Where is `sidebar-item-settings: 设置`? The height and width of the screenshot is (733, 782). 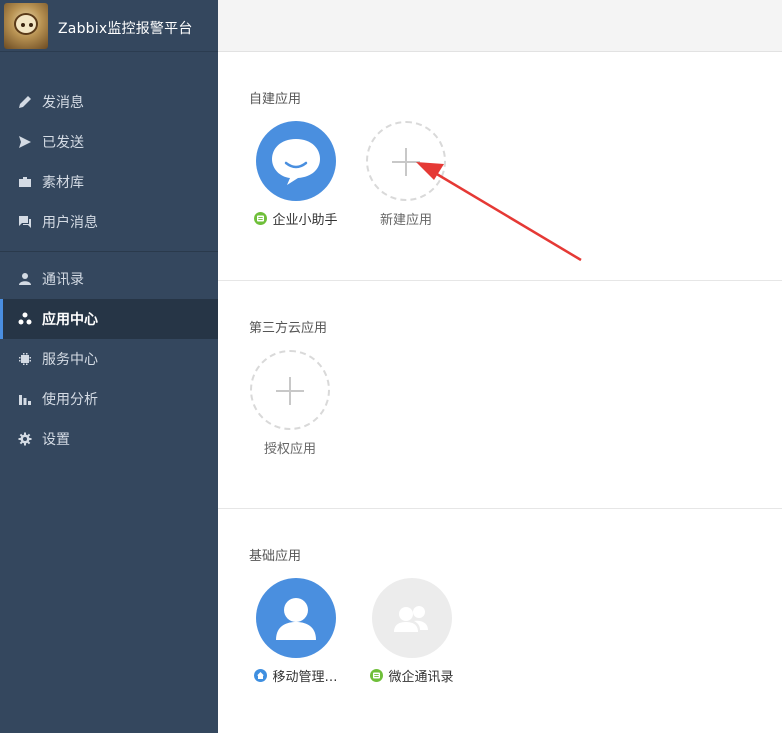 sidebar-item-settings: 设置 is located at coordinates (109, 439).